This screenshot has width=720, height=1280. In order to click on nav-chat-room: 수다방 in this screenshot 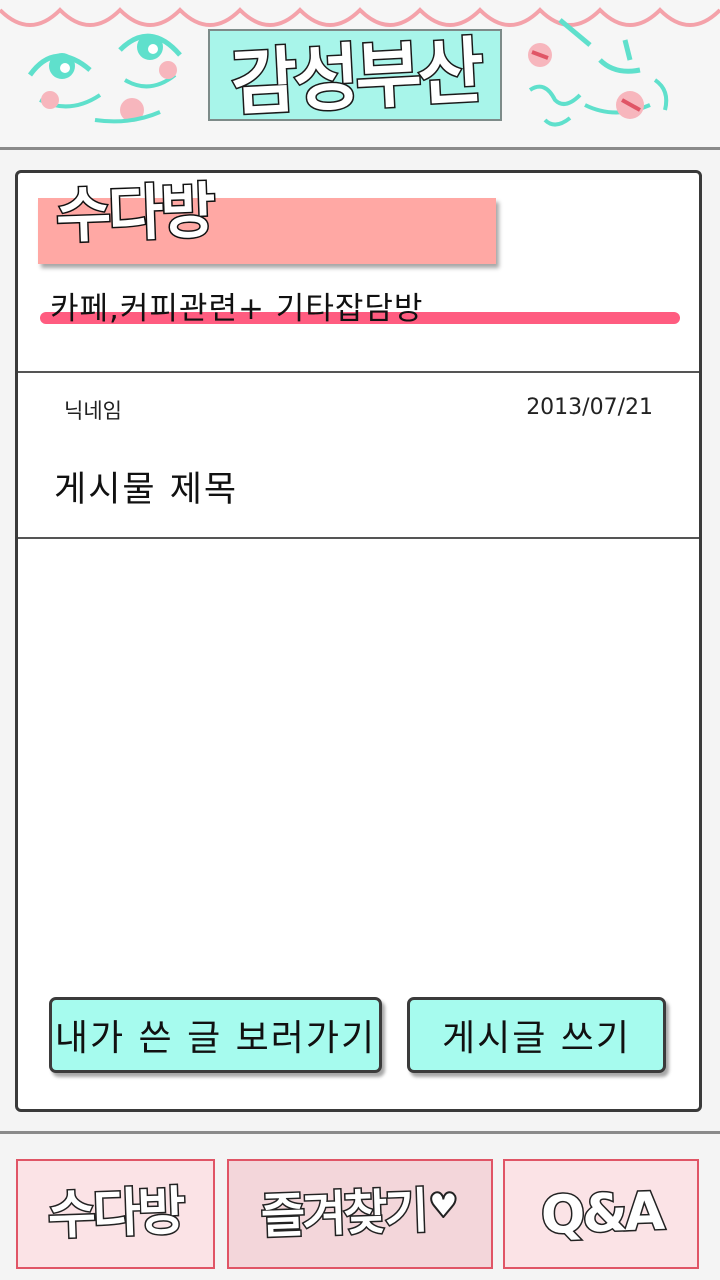, I will do `click(115, 1214)`.